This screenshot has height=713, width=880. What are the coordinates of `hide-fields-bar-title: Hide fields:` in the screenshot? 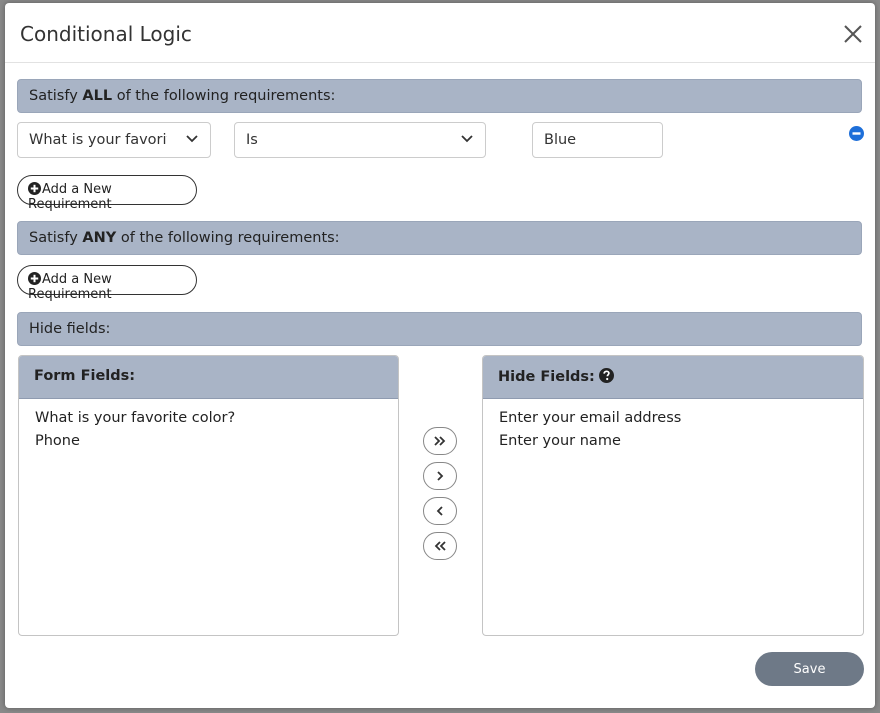 It's located at (70, 329).